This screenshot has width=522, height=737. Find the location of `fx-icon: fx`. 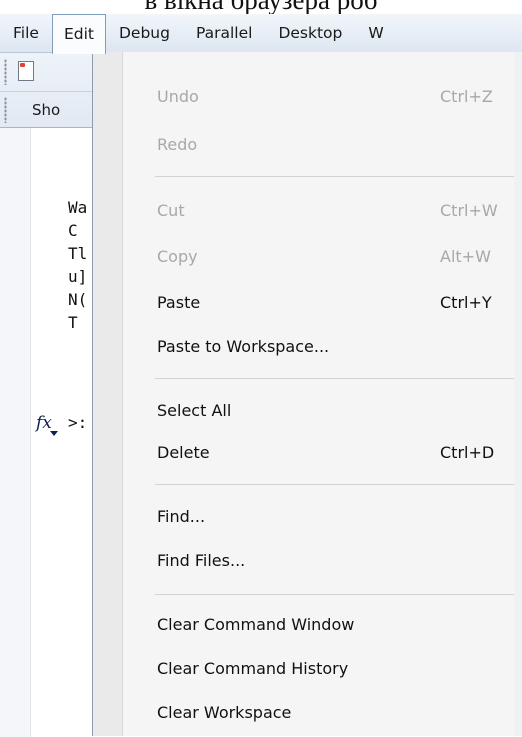

fx-icon: fx is located at coordinates (47, 424).